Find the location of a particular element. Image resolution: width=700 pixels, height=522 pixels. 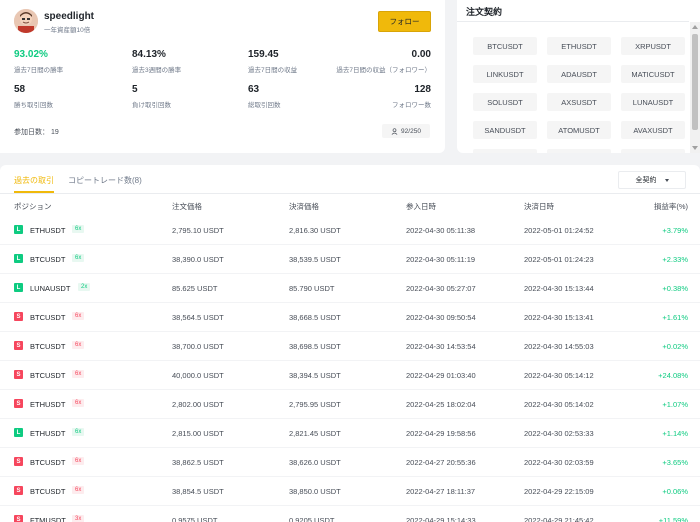

order-price: 38,390.0 USDT is located at coordinates (198, 259).